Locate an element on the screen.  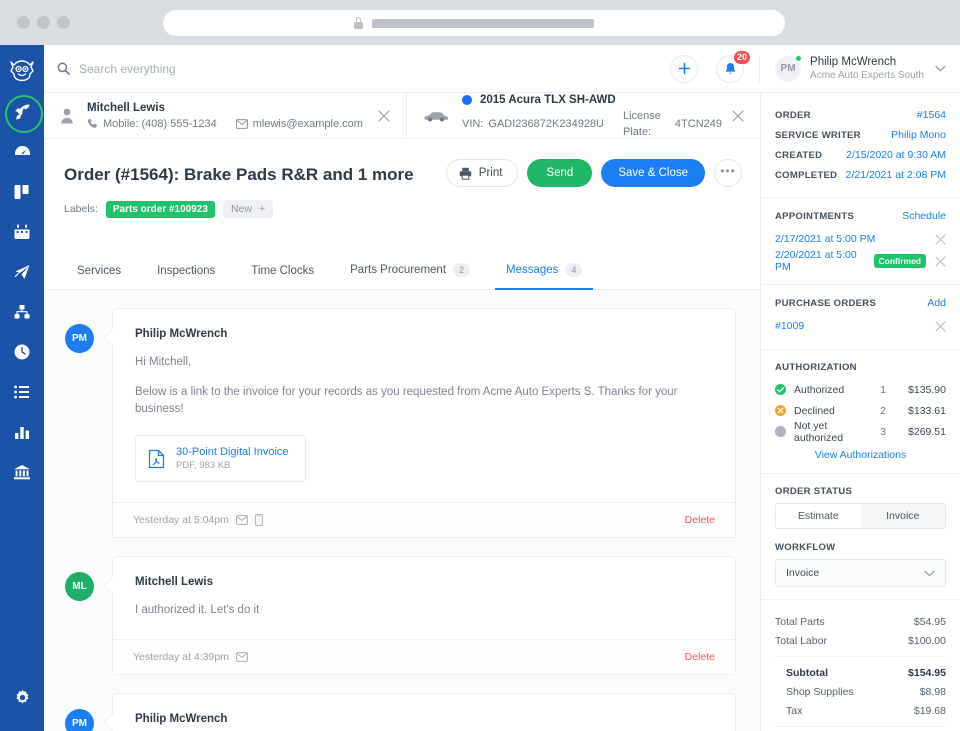
notifications-button: 20 is located at coordinates (734, 66).